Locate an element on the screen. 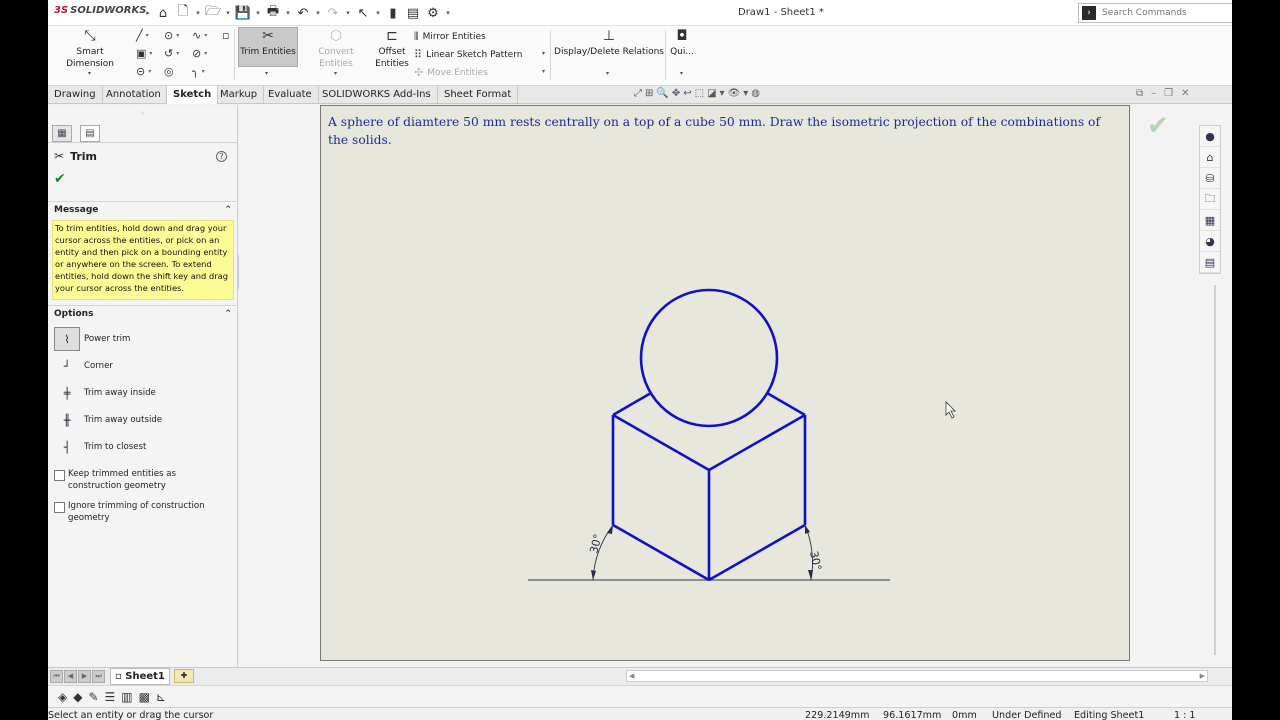 The image size is (1280, 720). display-style-icon: ◪ is located at coordinates (711, 93).